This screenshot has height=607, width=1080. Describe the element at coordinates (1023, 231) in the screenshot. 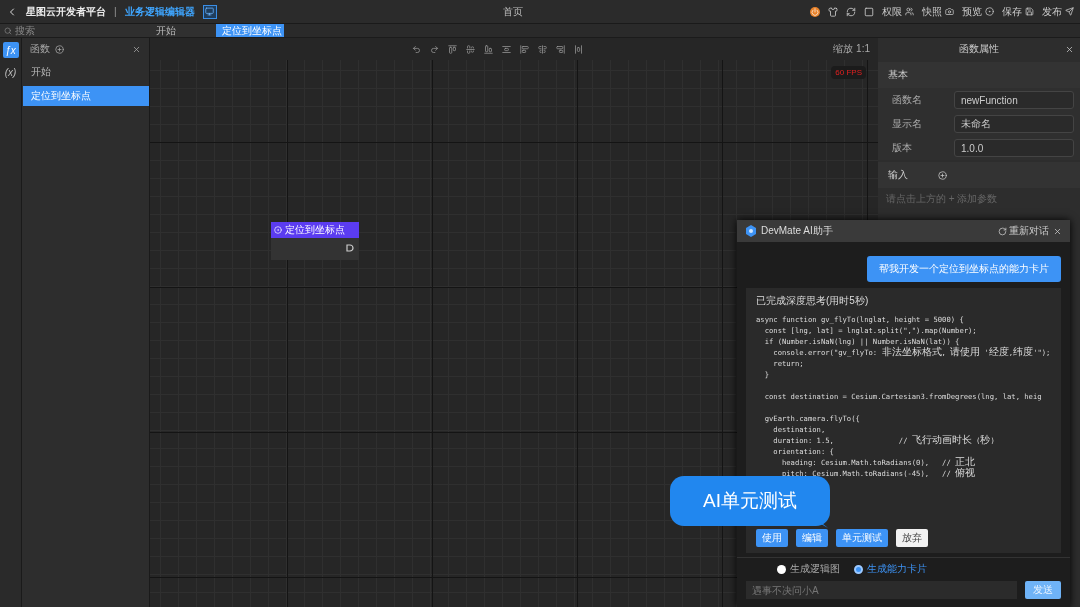

I see `restart-button: 重新对话` at that location.